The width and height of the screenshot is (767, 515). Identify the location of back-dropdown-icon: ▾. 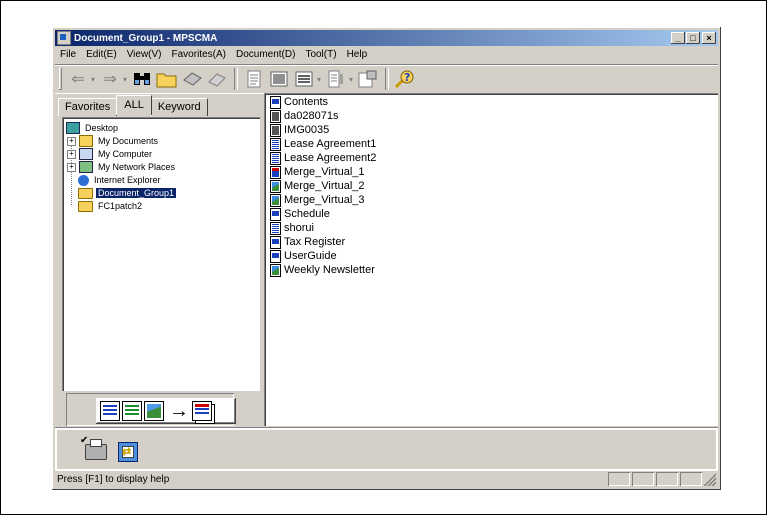
(93, 79).